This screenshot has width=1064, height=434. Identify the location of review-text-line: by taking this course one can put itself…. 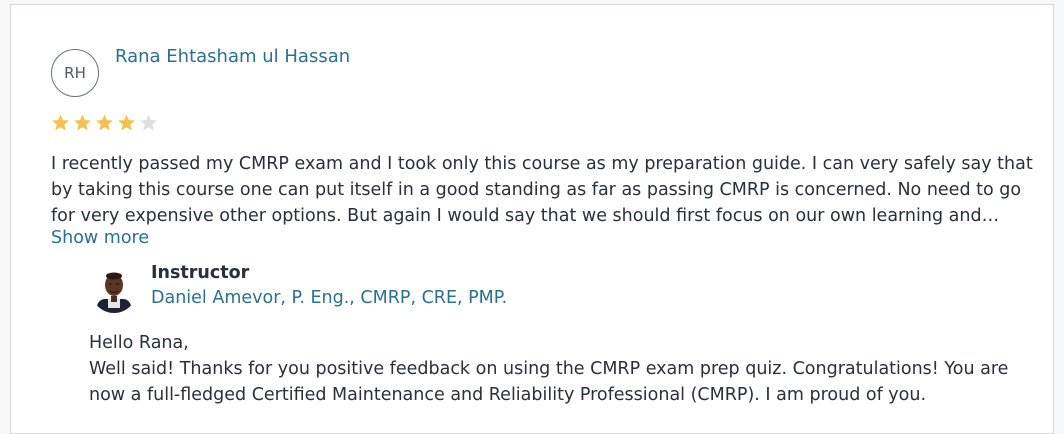
(536, 190).